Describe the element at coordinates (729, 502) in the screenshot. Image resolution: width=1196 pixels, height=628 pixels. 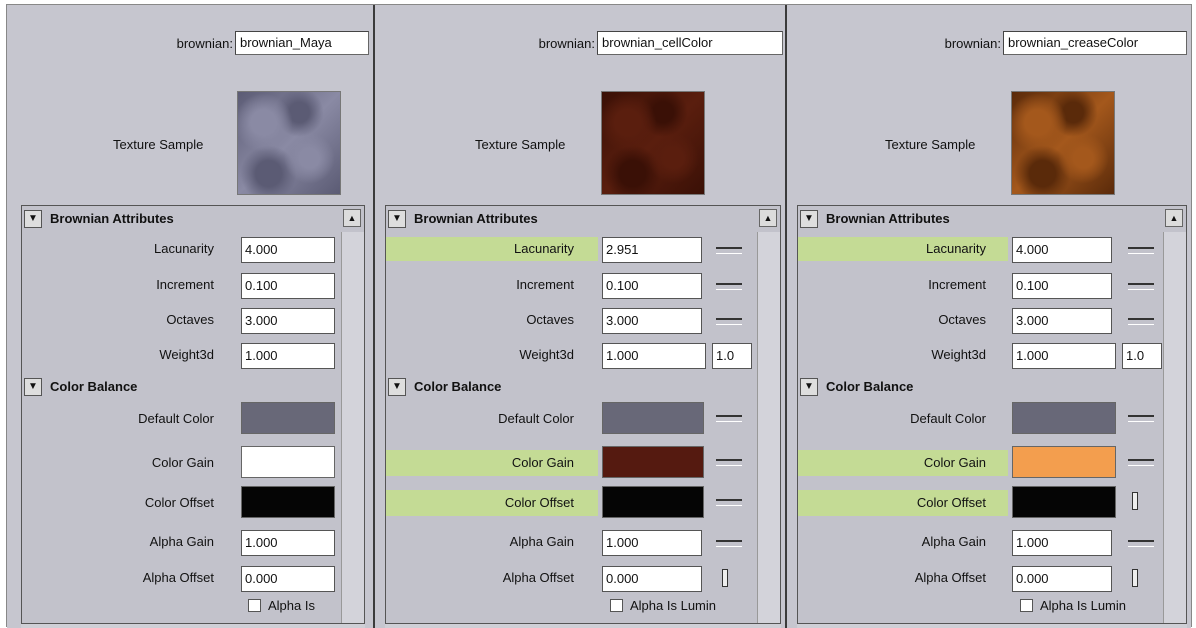
I see `color-offset-slider` at that location.